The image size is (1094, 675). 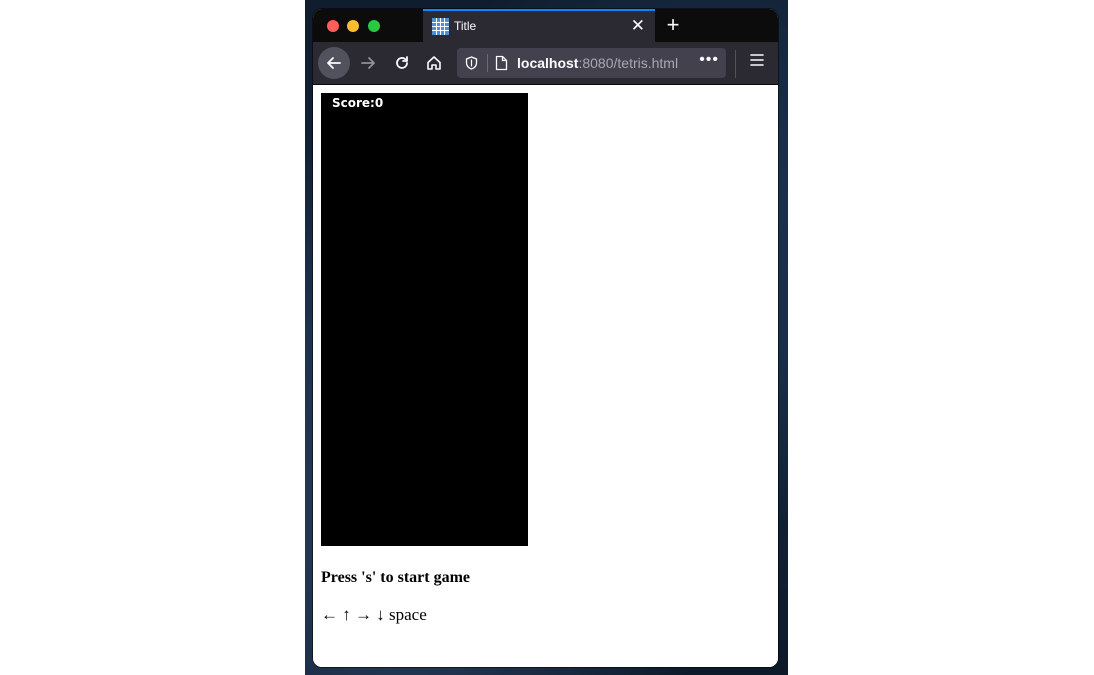 I want to click on home-icon, so click(x=434, y=63).